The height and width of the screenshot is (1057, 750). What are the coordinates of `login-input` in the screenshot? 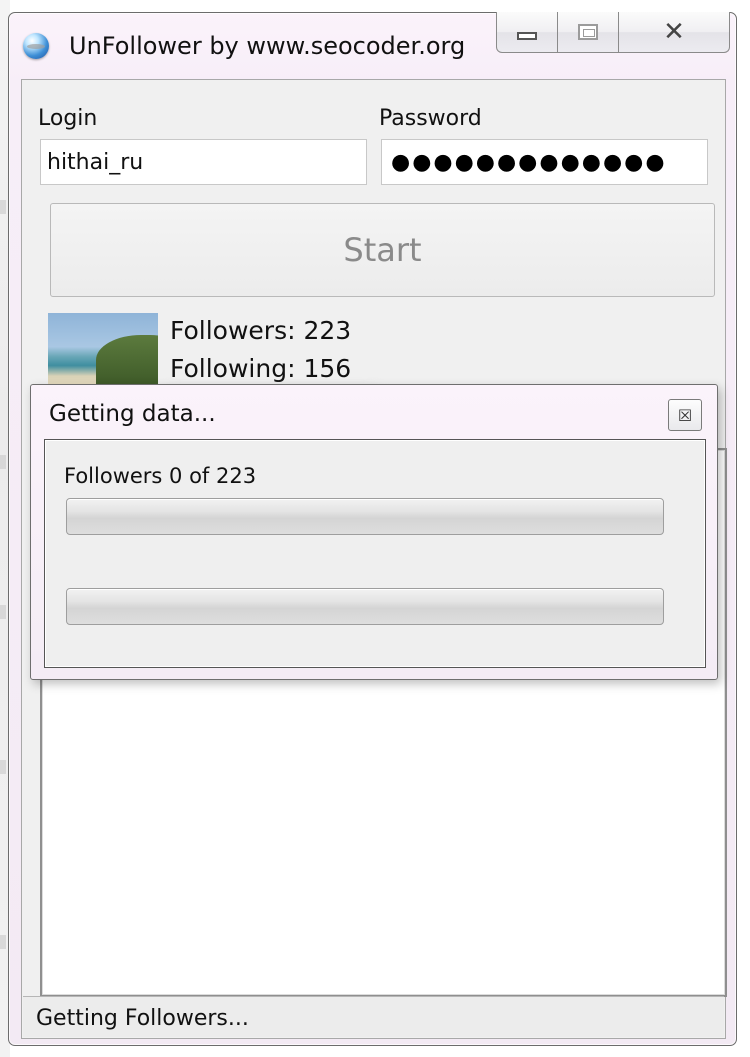 It's located at (203, 162).